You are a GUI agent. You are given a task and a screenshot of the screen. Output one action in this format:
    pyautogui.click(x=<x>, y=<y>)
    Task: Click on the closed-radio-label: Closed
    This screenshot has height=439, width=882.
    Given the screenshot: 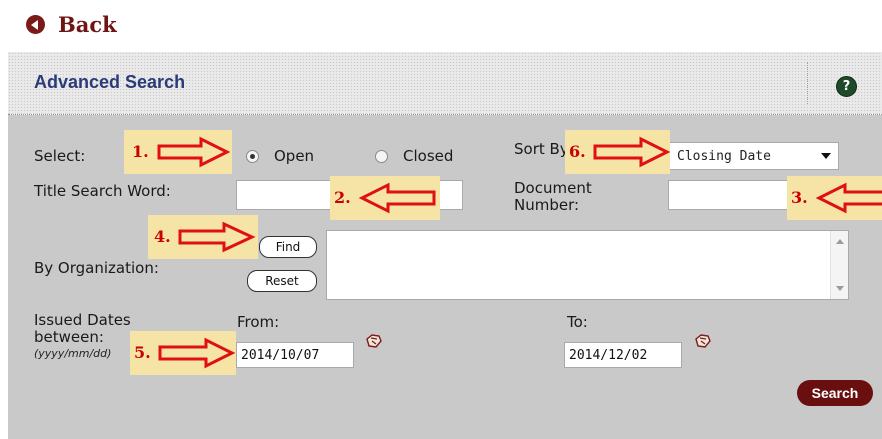 What is the action you would take?
    pyautogui.click(x=428, y=156)
    